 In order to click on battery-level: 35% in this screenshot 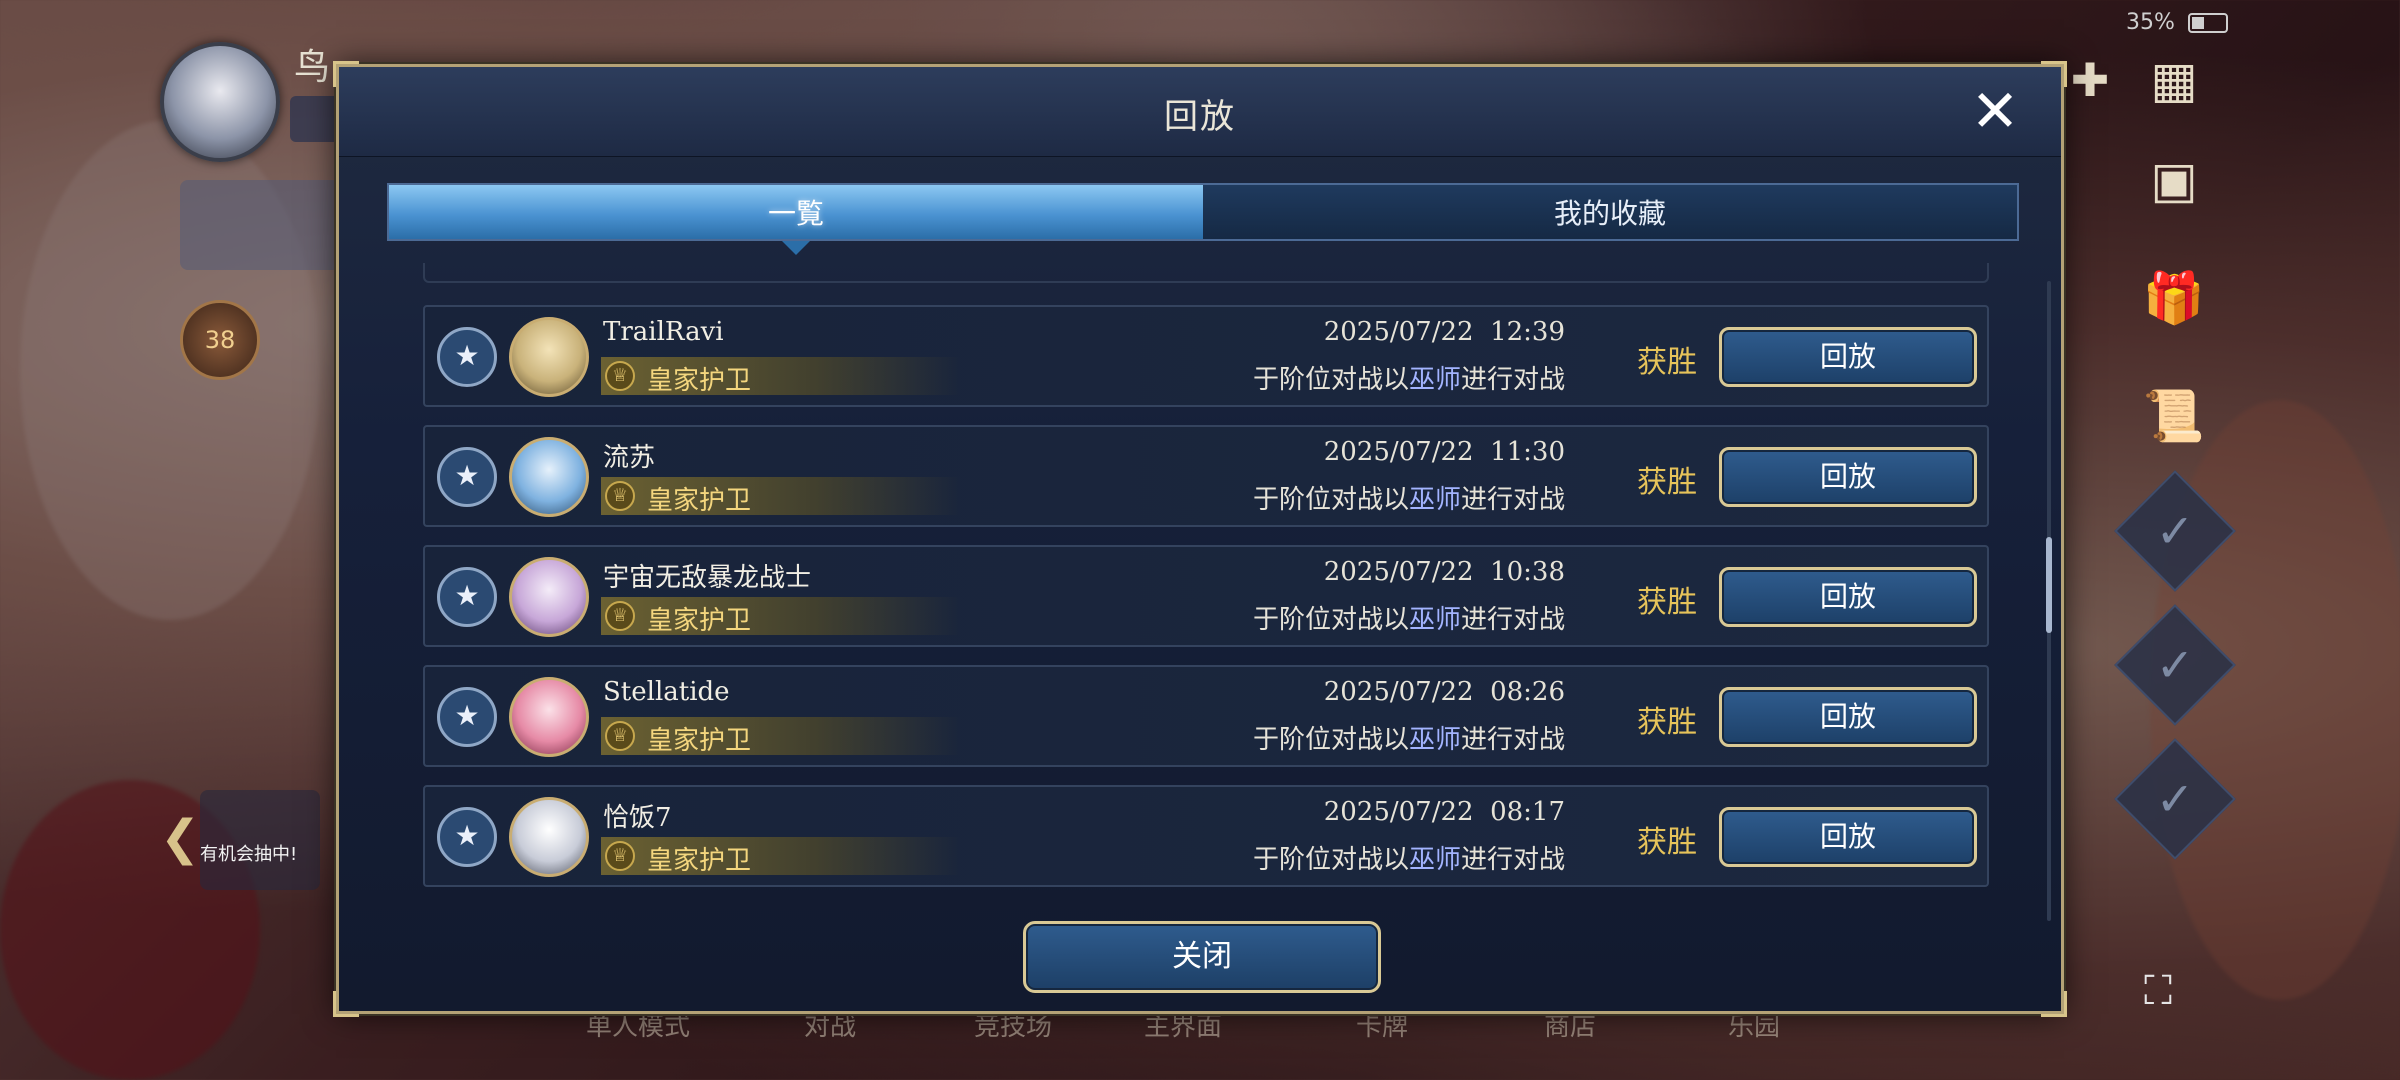, I will do `click(2150, 22)`.